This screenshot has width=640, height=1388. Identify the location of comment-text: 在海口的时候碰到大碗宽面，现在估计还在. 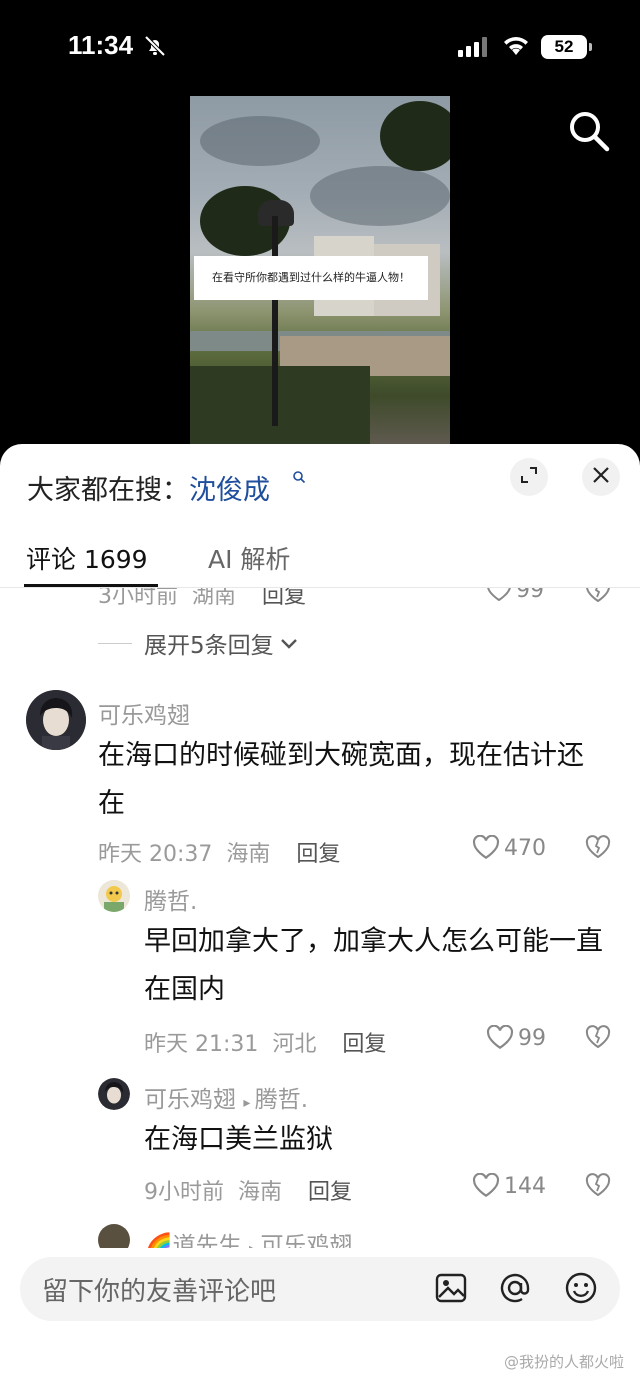
(341, 779).